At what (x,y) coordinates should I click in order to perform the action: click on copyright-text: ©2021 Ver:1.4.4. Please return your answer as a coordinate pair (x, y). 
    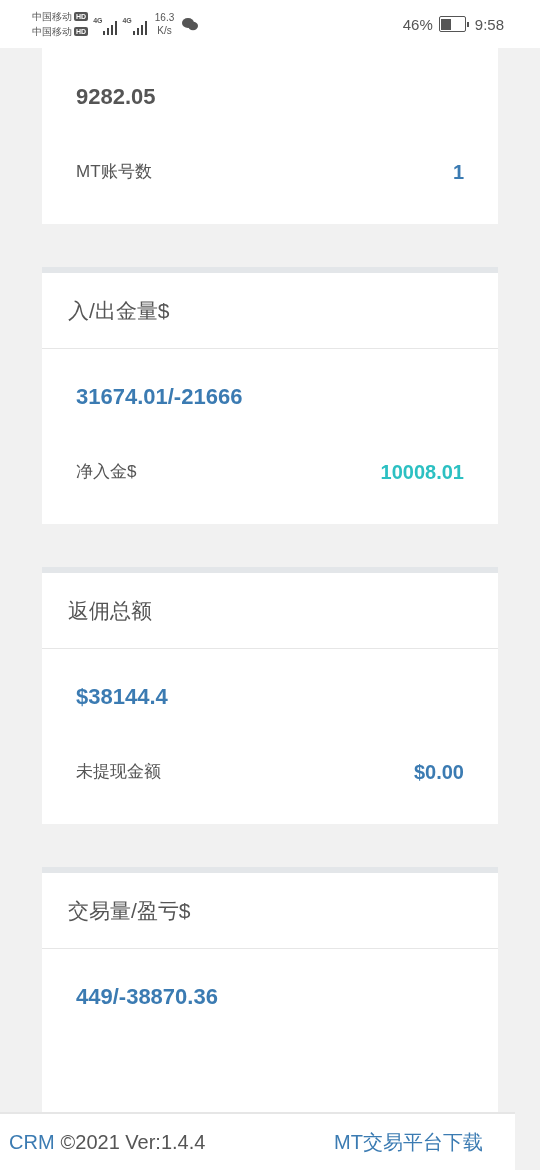
    Looking at the image, I should click on (133, 1142).